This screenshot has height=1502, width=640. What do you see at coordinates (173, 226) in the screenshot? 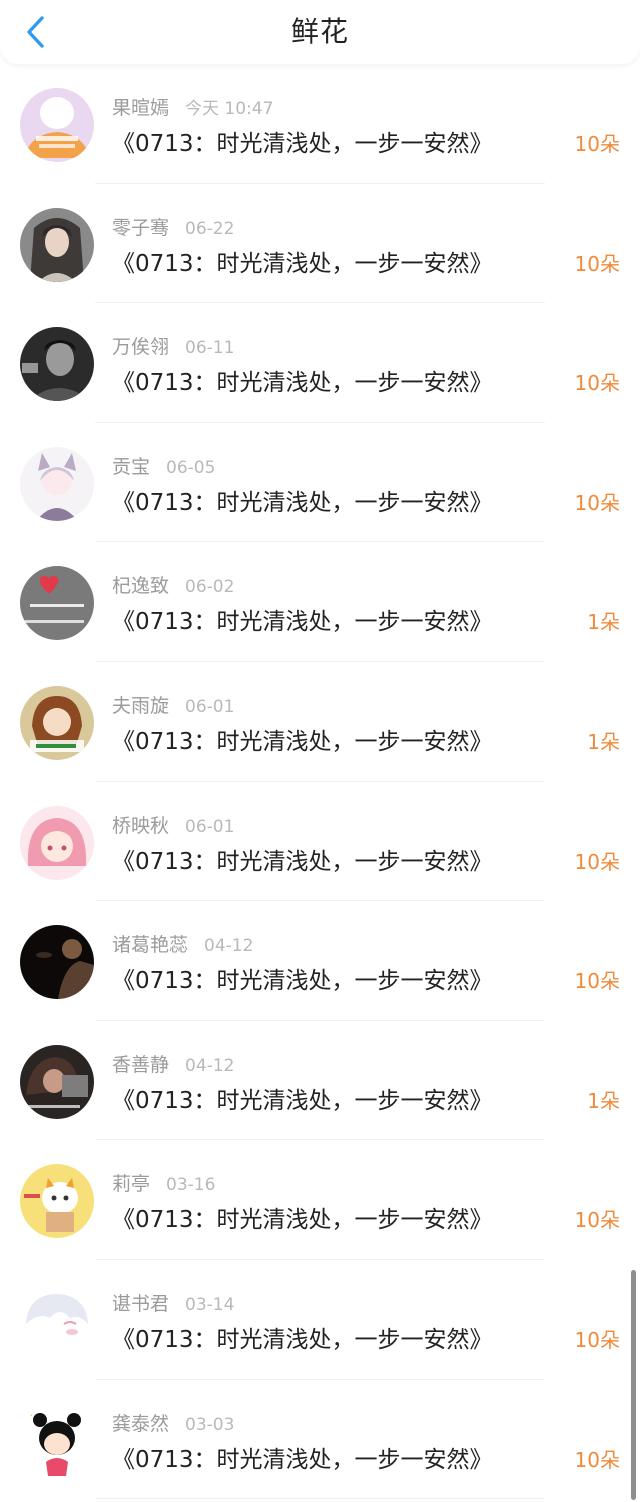
I see `sender-name: 零子骞 06-22` at bounding box center [173, 226].